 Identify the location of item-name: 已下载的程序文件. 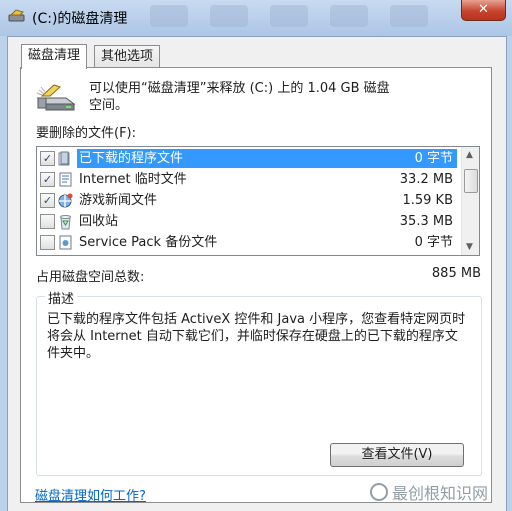
(131, 158).